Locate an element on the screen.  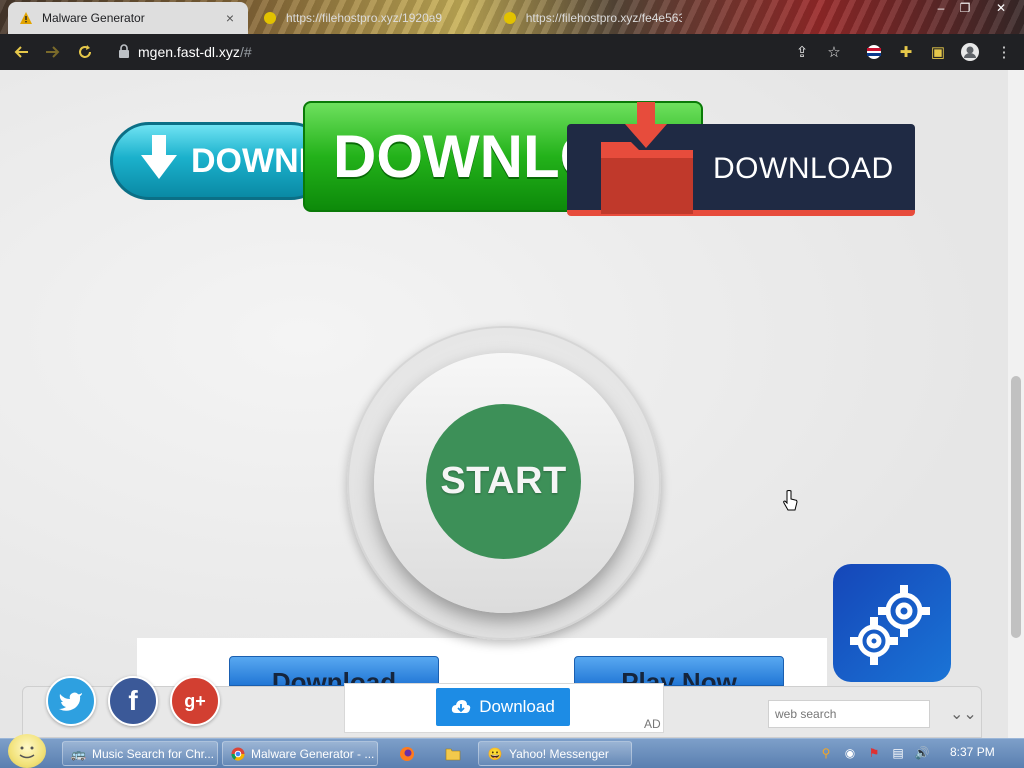
scrollbar-thumb is located at coordinates (1016, 507).